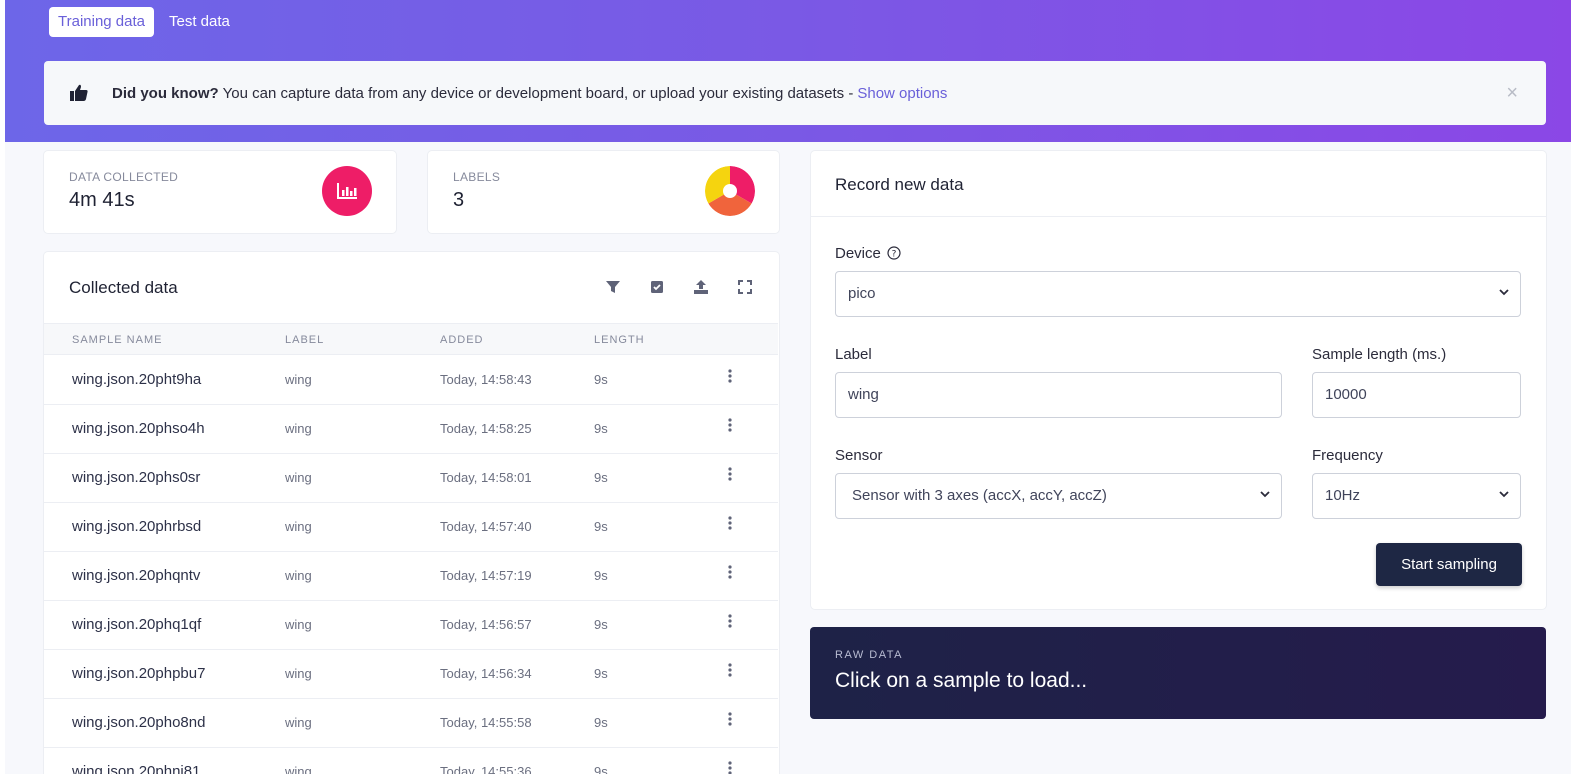 Image resolution: width=1571 pixels, height=774 pixels. Describe the element at coordinates (462, 340) in the screenshot. I see `column-added: ADDED` at that location.